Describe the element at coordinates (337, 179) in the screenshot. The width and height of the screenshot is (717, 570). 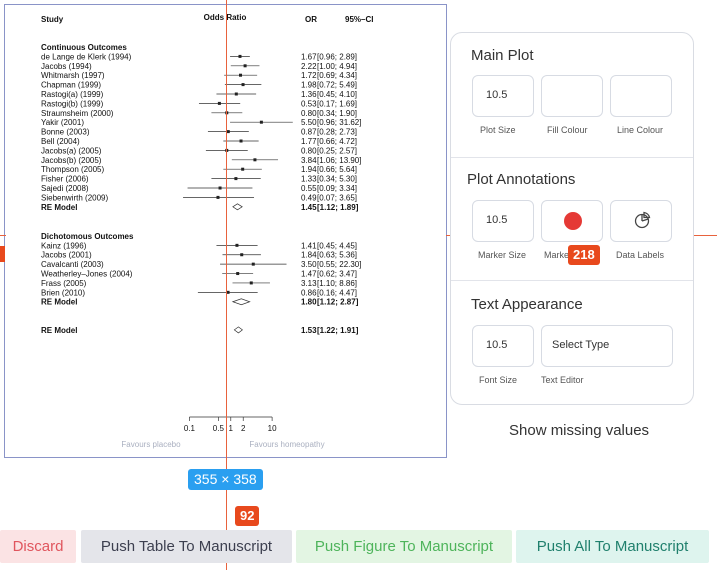
I see `study-ci-value: [0.34; 5.30]` at that location.